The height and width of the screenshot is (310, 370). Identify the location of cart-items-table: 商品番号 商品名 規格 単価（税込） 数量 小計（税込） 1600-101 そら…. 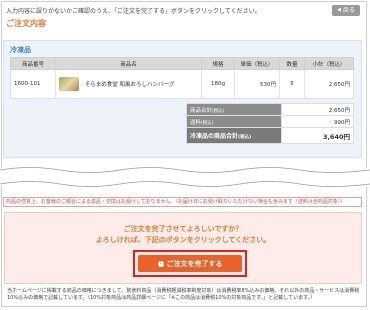
(182, 78).